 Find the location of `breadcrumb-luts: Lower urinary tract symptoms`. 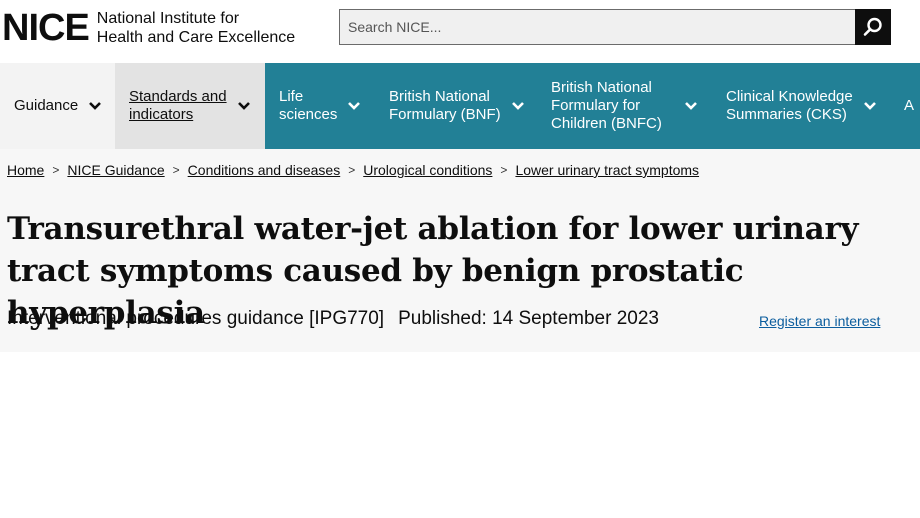

breadcrumb-luts: Lower urinary tract symptoms is located at coordinates (607, 170).